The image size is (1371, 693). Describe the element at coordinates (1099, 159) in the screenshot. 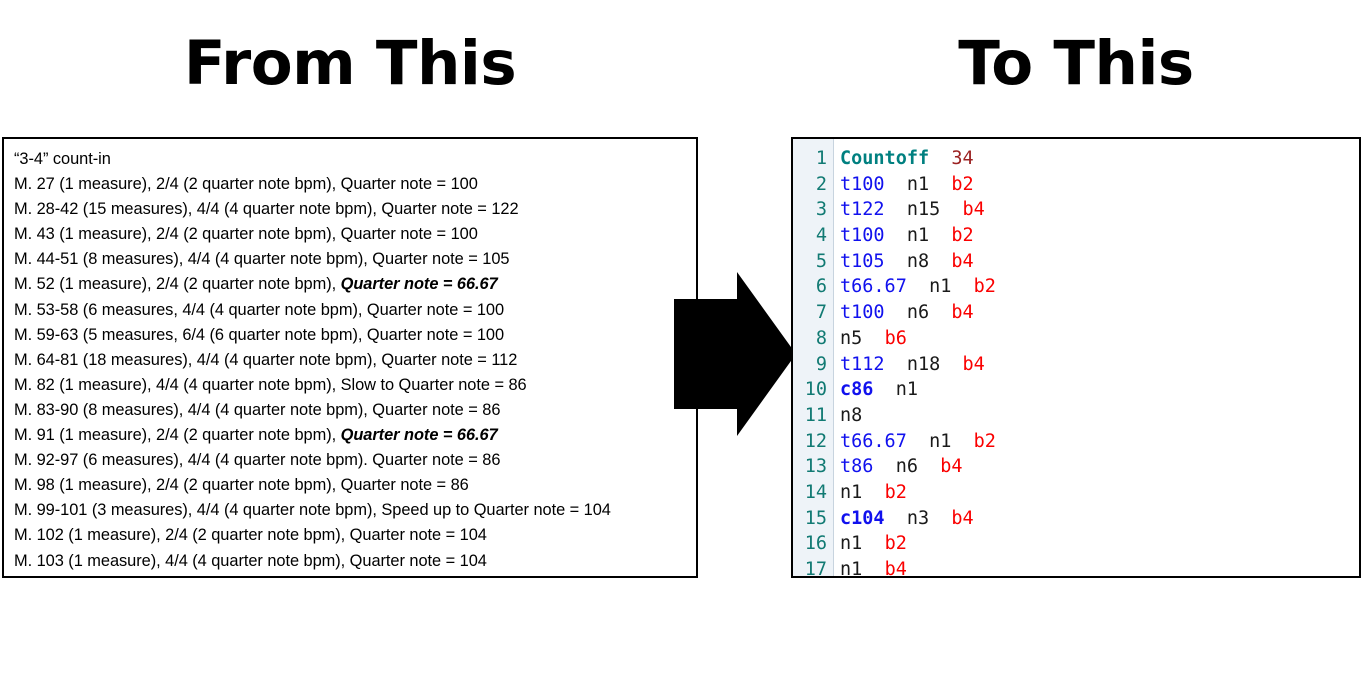

I see `code-line: Countoff 34` at that location.